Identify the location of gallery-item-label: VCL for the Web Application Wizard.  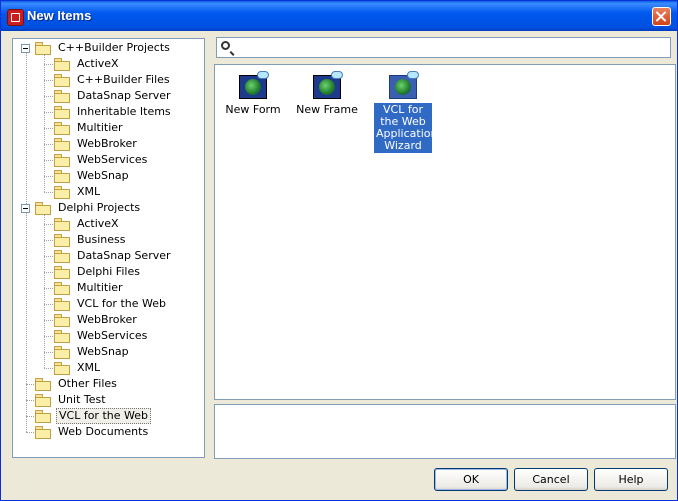
(406, 128).